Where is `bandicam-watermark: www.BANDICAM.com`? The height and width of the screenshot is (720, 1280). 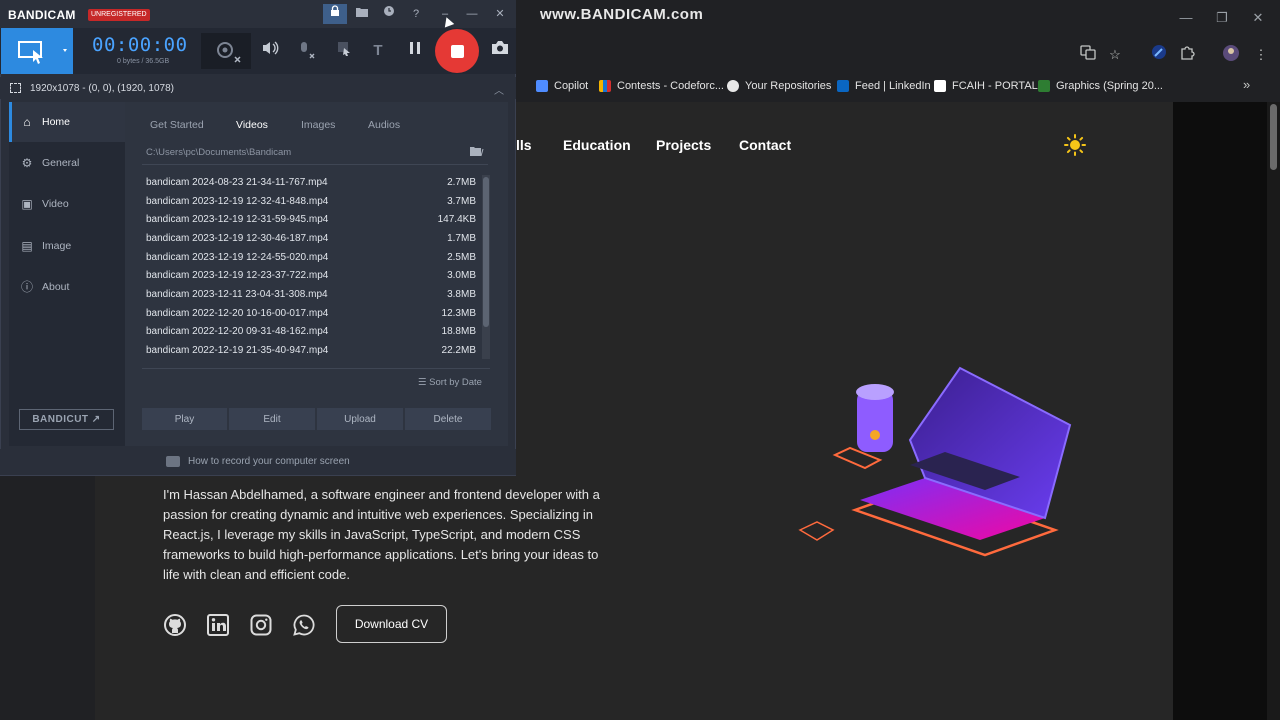 bandicam-watermark: www.BANDICAM.com is located at coordinates (622, 14).